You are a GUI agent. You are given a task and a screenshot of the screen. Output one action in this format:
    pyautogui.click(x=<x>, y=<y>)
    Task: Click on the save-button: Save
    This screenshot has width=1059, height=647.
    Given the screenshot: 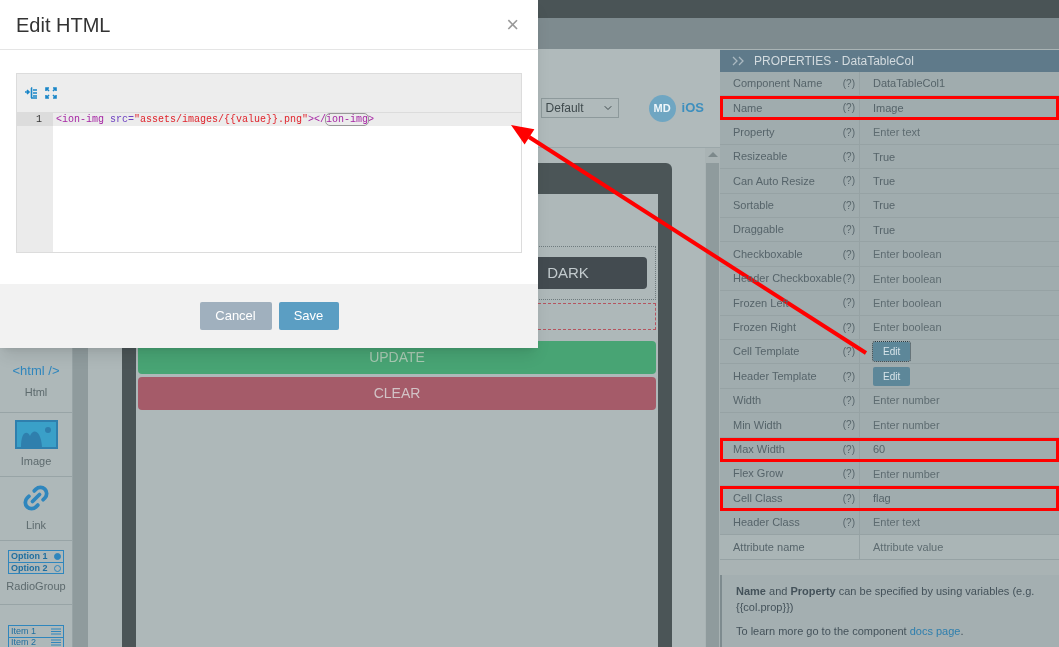 What is the action you would take?
    pyautogui.click(x=308, y=316)
    